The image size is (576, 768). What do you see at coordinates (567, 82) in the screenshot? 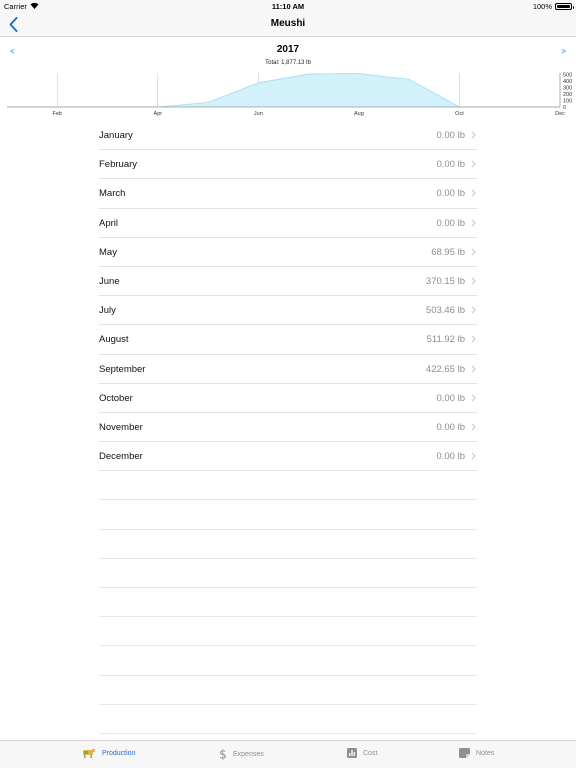
I see `chart-y-tick-label: 400` at bounding box center [567, 82].